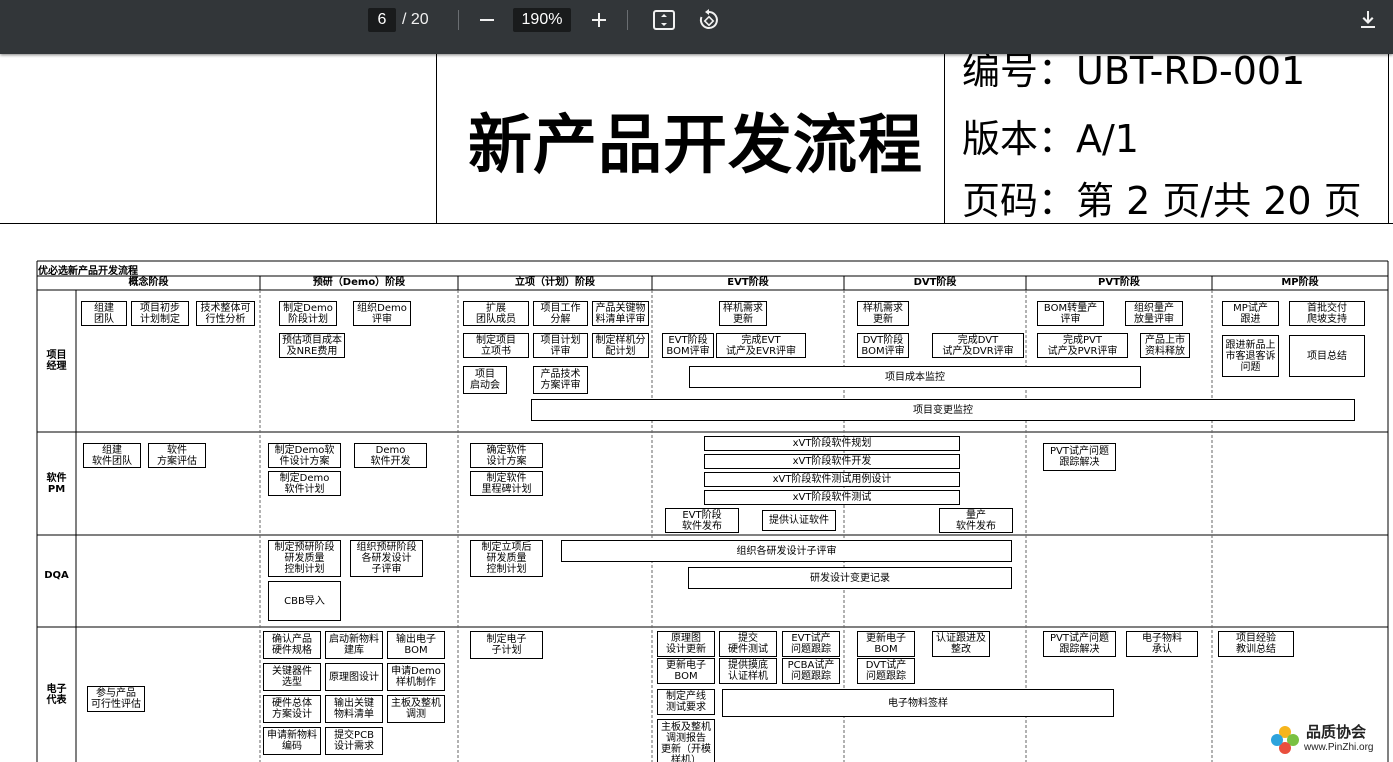 This screenshot has width=1393, height=762. Describe the element at coordinates (416, 677) in the screenshot. I see `process-box: 申请Demo 样机制作` at that location.